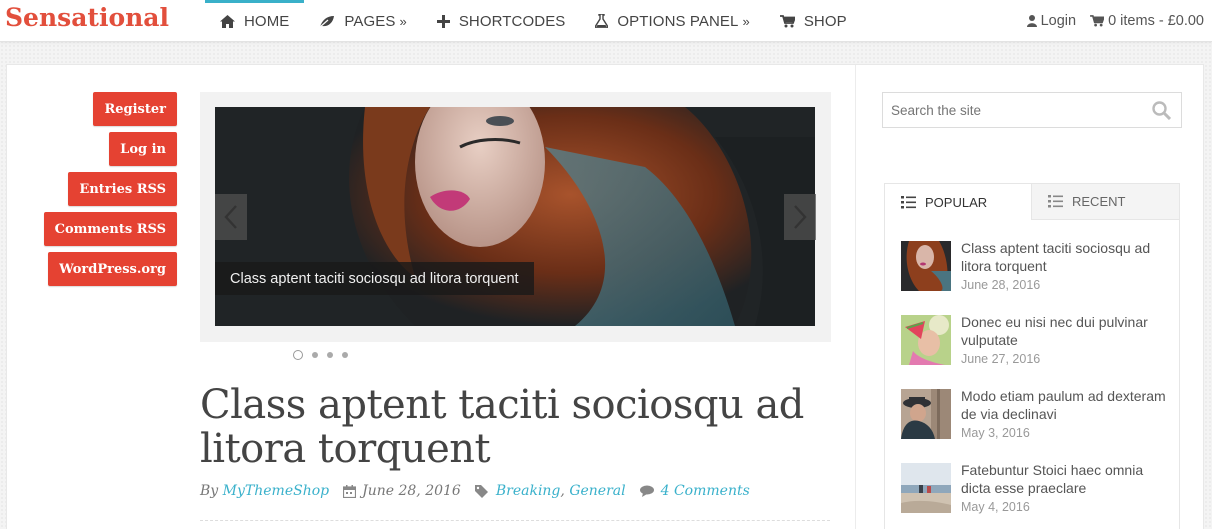  What do you see at coordinates (512, 21) in the screenshot?
I see `nav-label-shortcodes: SHORTCODES` at bounding box center [512, 21].